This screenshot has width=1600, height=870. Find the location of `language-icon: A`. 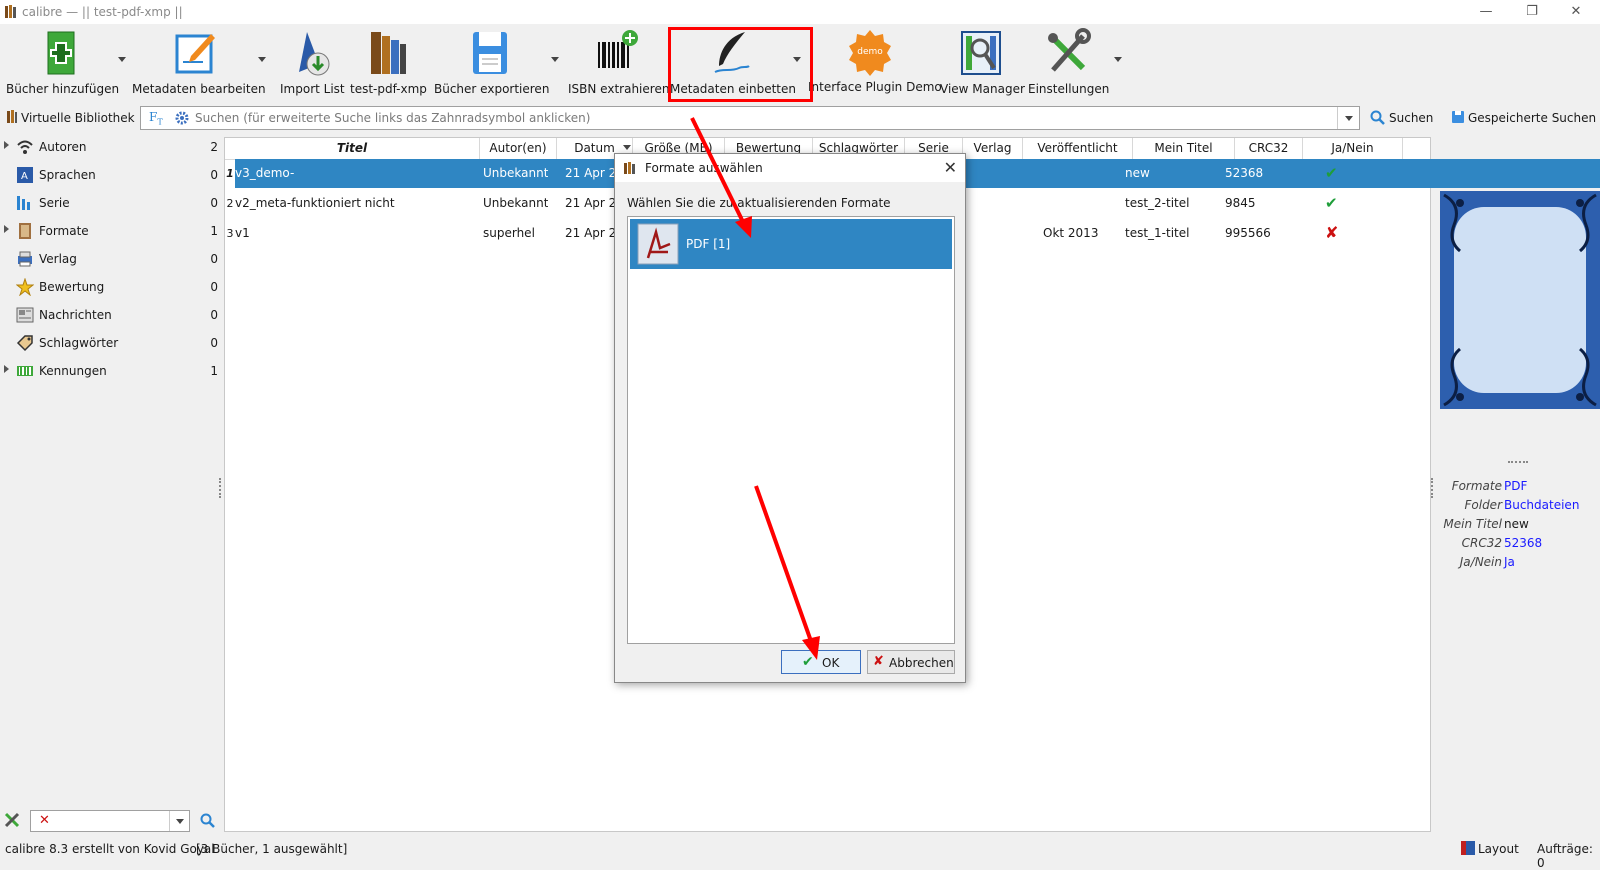

language-icon: A is located at coordinates (25, 175).